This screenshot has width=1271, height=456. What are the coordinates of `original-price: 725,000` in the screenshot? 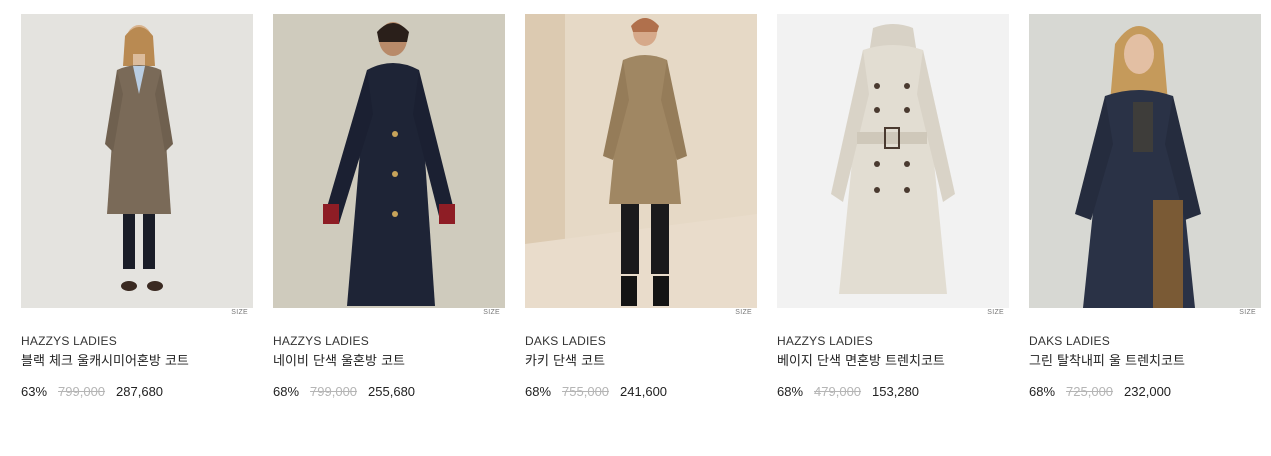 It's located at (1090, 391).